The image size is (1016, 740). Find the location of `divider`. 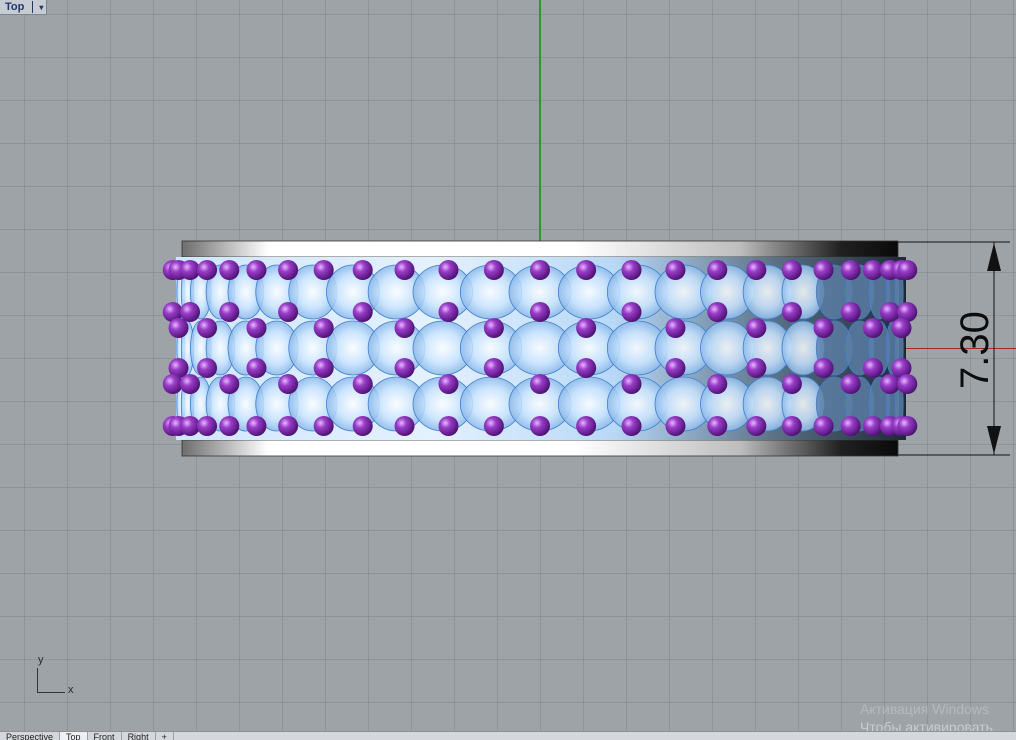

divider is located at coordinates (33, 7).